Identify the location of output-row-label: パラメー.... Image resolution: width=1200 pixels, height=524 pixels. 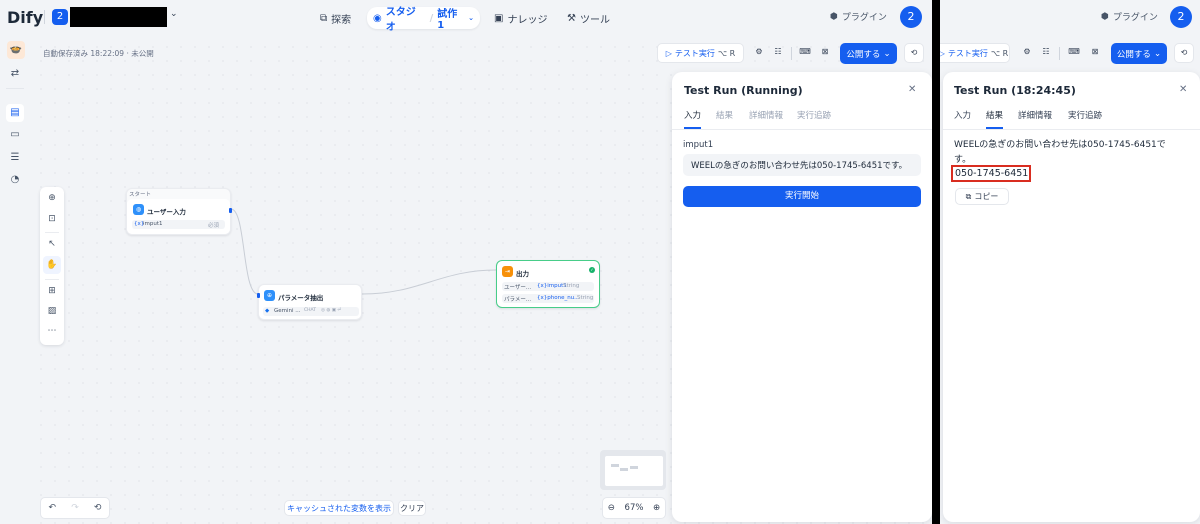
(518, 300).